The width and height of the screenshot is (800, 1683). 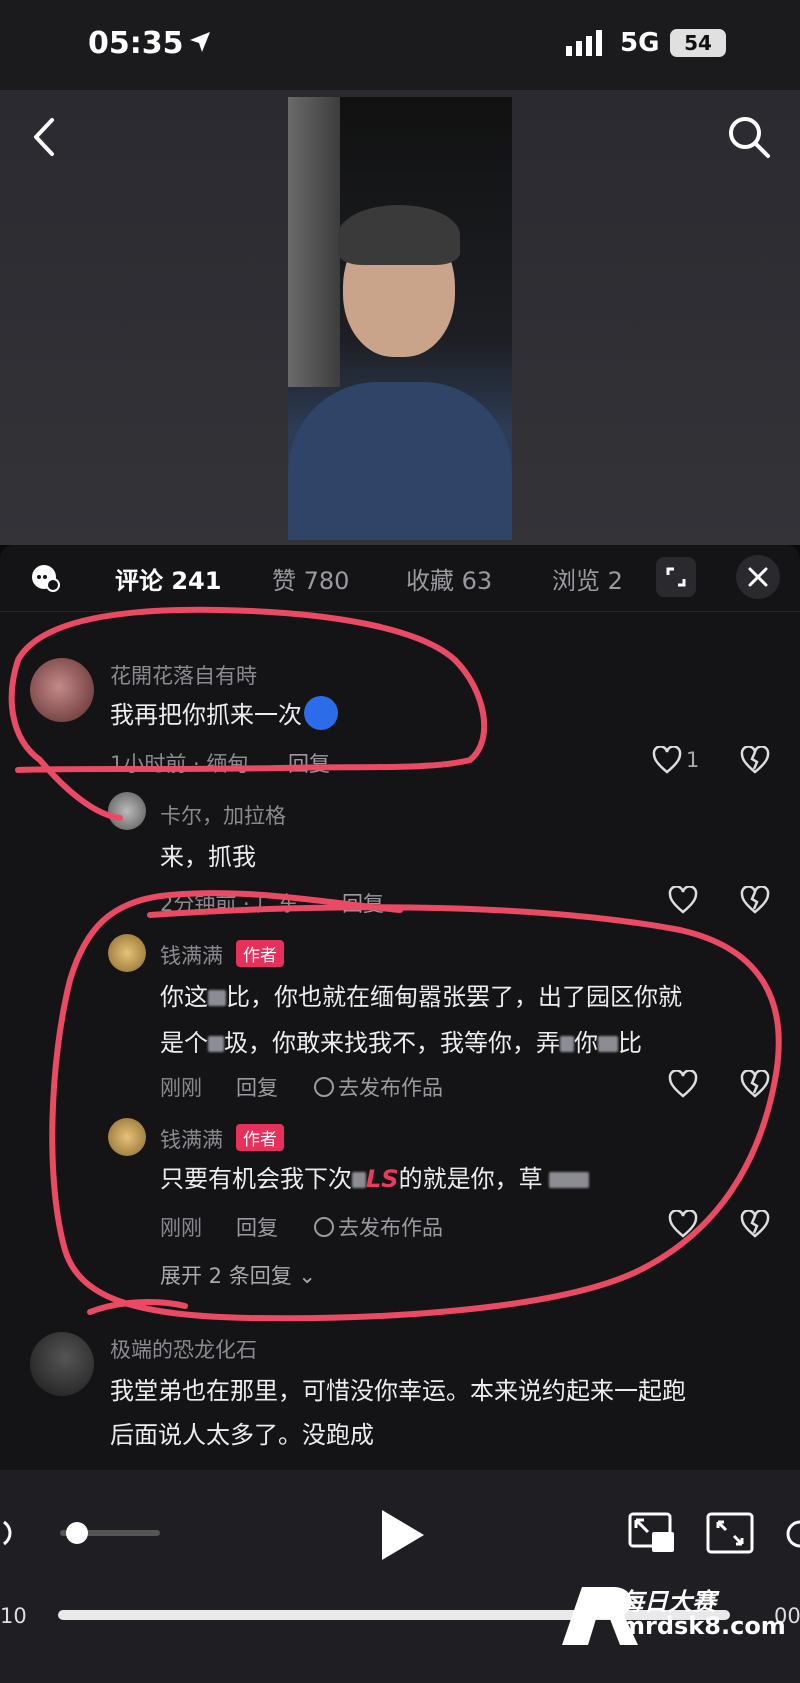 What do you see at coordinates (400, 461) in the screenshot?
I see `thumbnail-person-body` at bounding box center [400, 461].